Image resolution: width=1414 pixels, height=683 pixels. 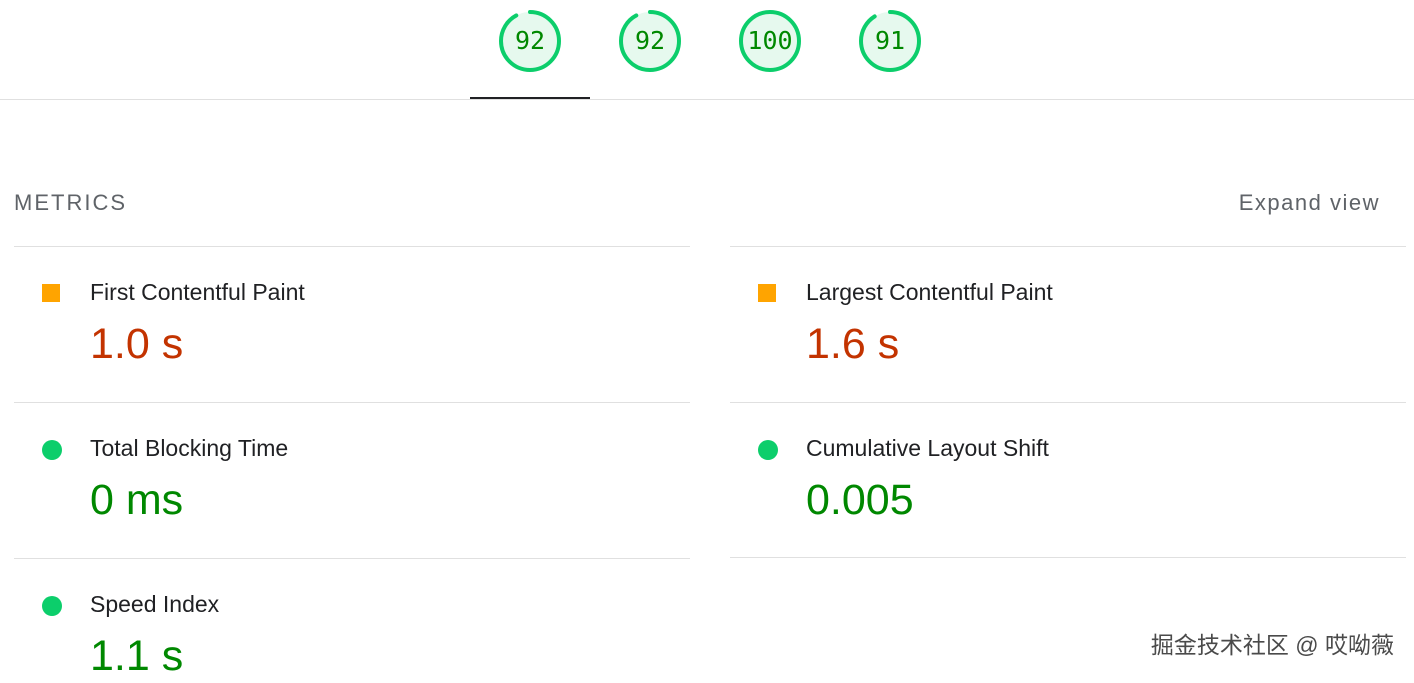 I want to click on metrics-title: METRICS, so click(x=70, y=202).